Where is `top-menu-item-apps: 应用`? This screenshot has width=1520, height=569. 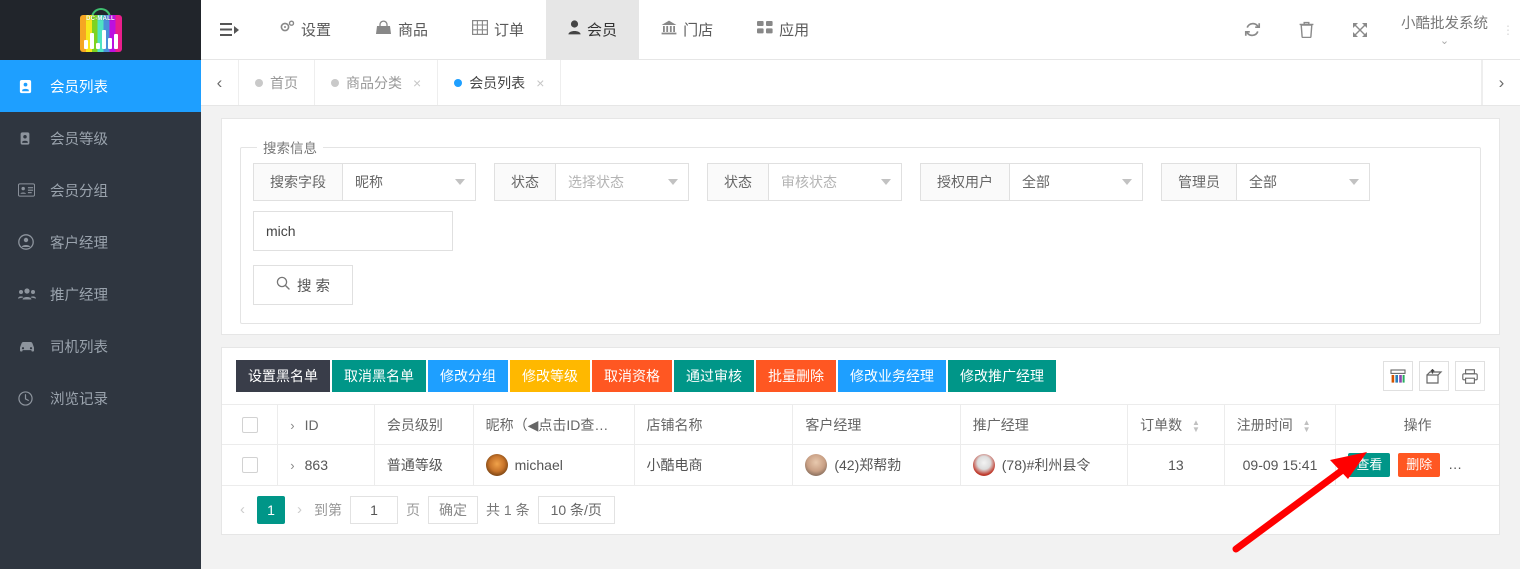
top-menu-item-apps: 应用 is located at coordinates (783, 30).